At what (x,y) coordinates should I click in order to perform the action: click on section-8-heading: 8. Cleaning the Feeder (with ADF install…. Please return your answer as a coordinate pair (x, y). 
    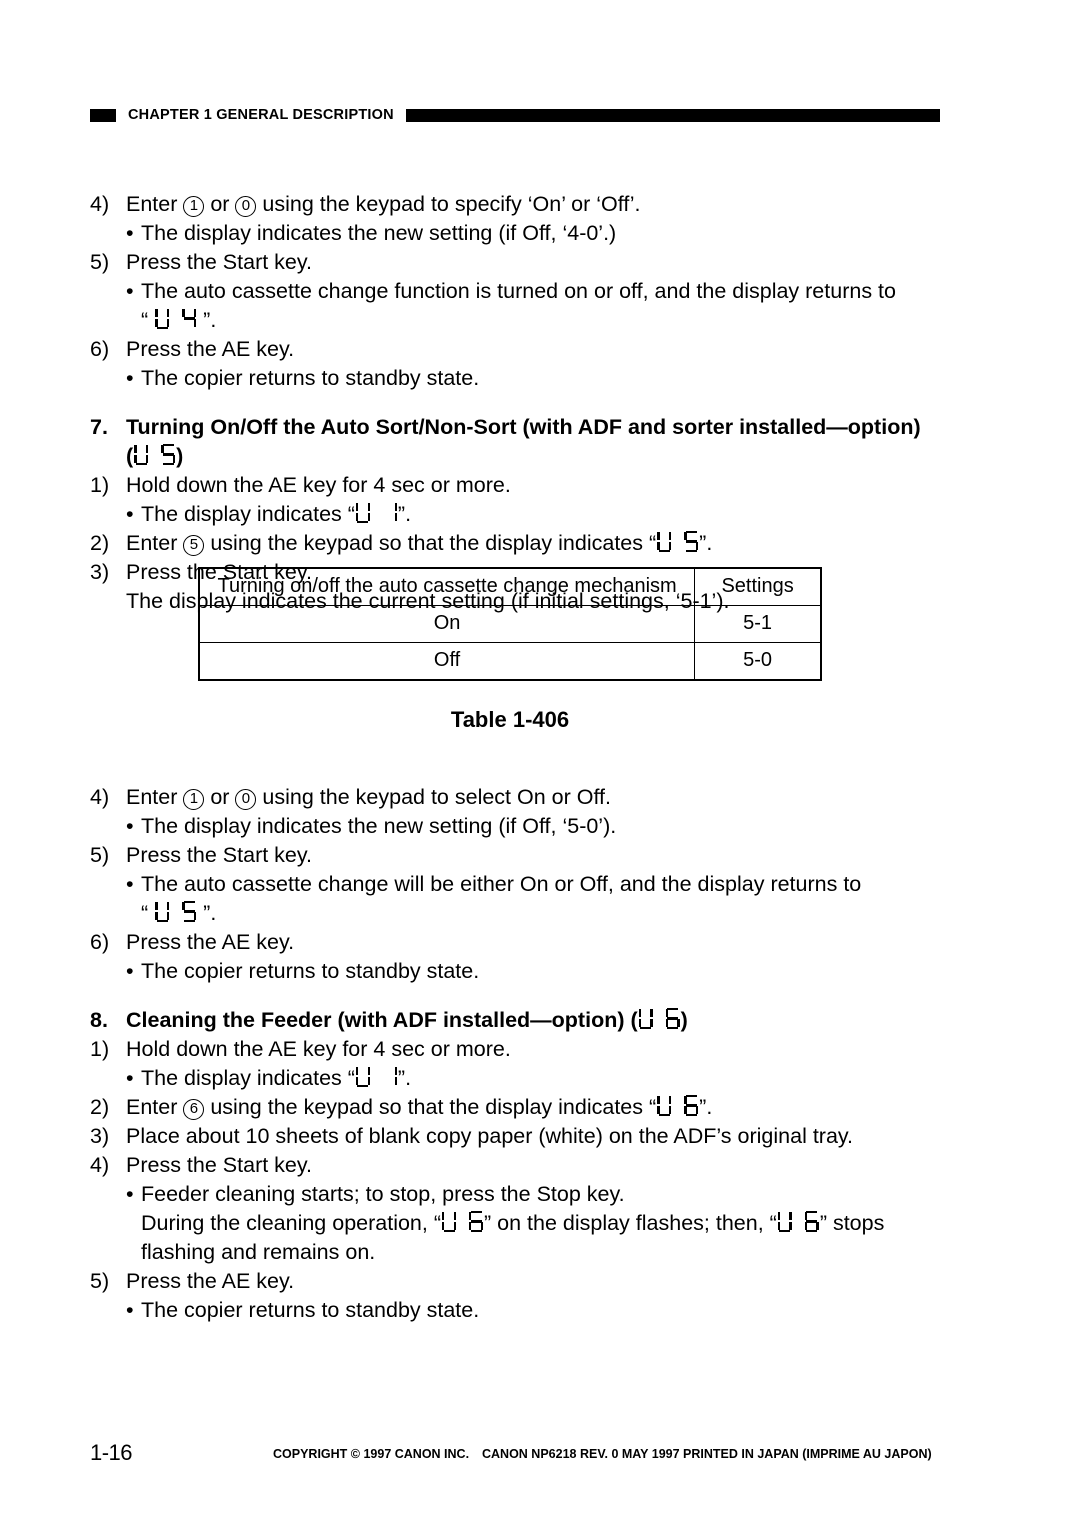
    Looking at the image, I should click on (521, 1020).